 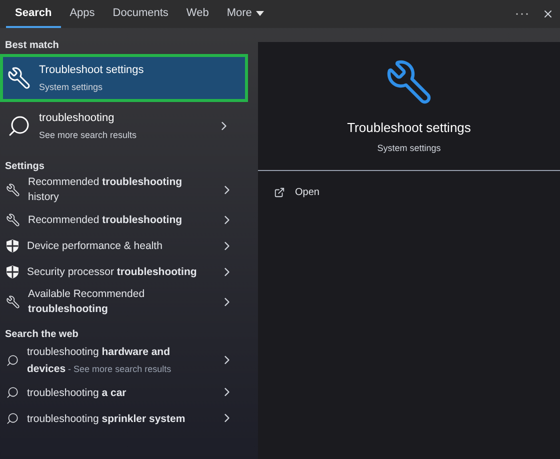 I want to click on web-result-item: troubleshooting a car, so click(x=124, y=392).